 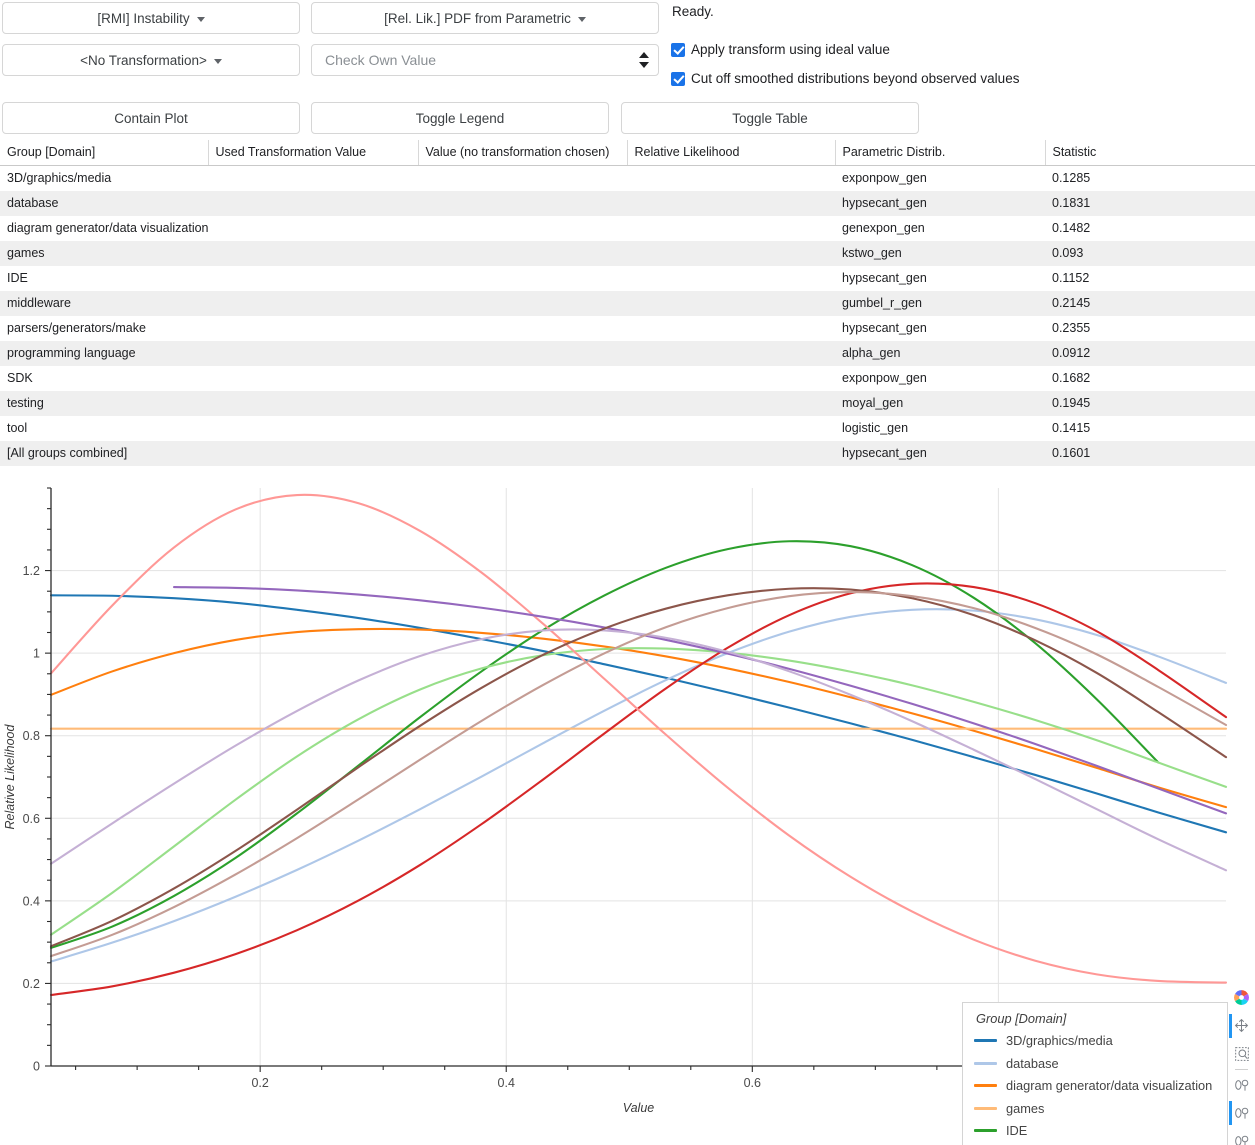 I want to click on column-header-statistic: Statistic, so click(x=1150, y=153).